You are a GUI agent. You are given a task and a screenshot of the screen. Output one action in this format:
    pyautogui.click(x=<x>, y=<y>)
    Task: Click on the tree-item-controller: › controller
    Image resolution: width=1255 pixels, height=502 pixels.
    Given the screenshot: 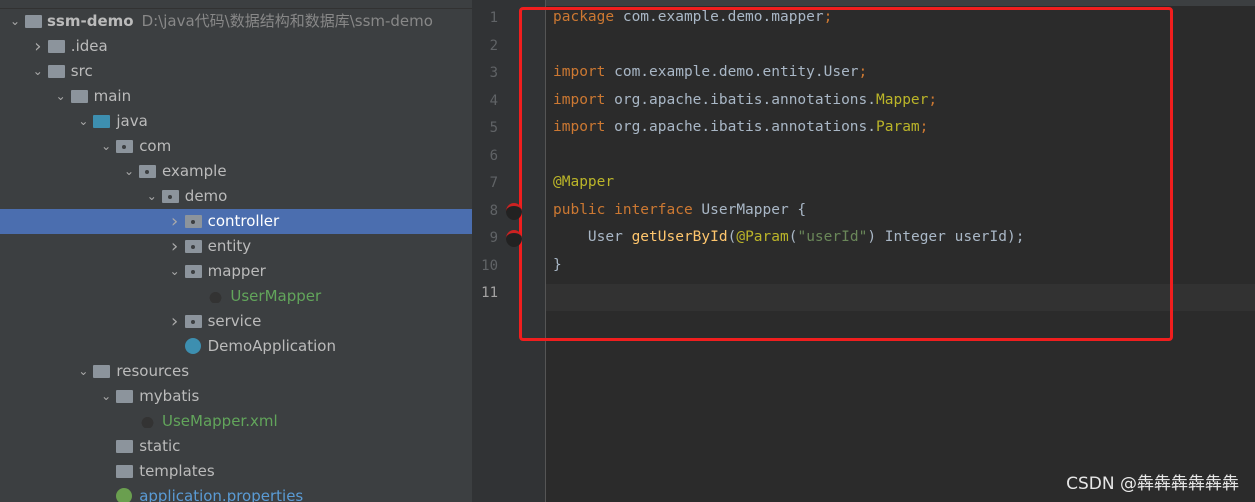 What is the action you would take?
    pyautogui.click(x=236, y=221)
    